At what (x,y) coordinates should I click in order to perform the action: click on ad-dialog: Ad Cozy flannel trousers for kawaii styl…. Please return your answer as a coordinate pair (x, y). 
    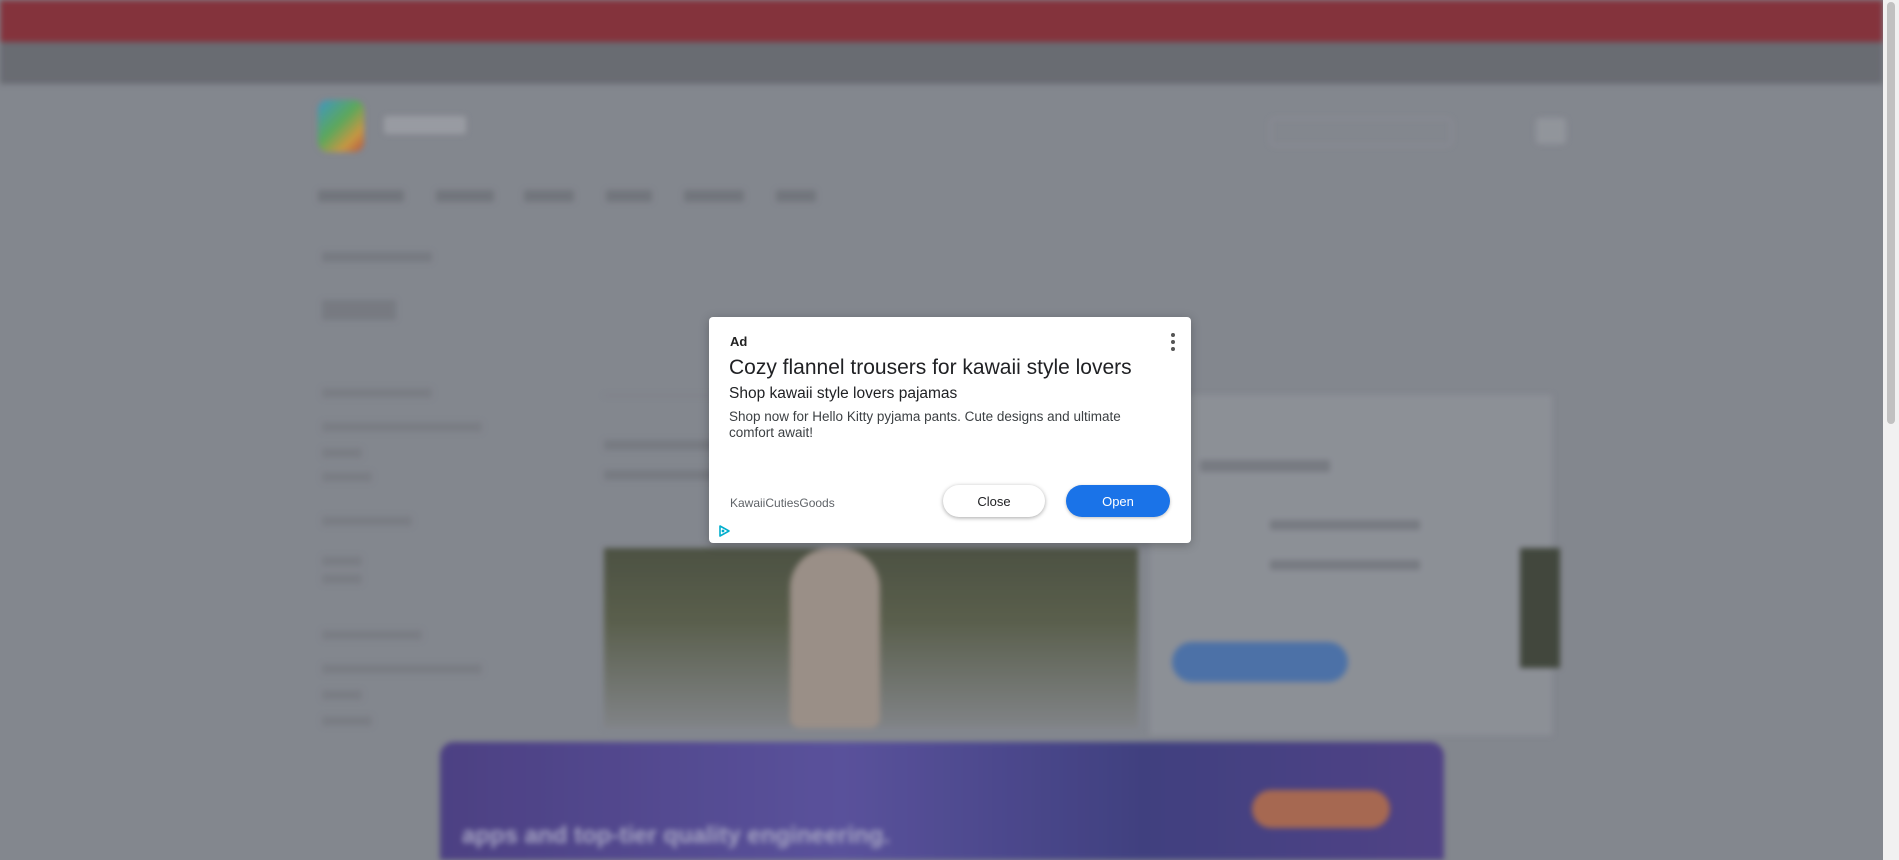
    Looking at the image, I should click on (950, 430).